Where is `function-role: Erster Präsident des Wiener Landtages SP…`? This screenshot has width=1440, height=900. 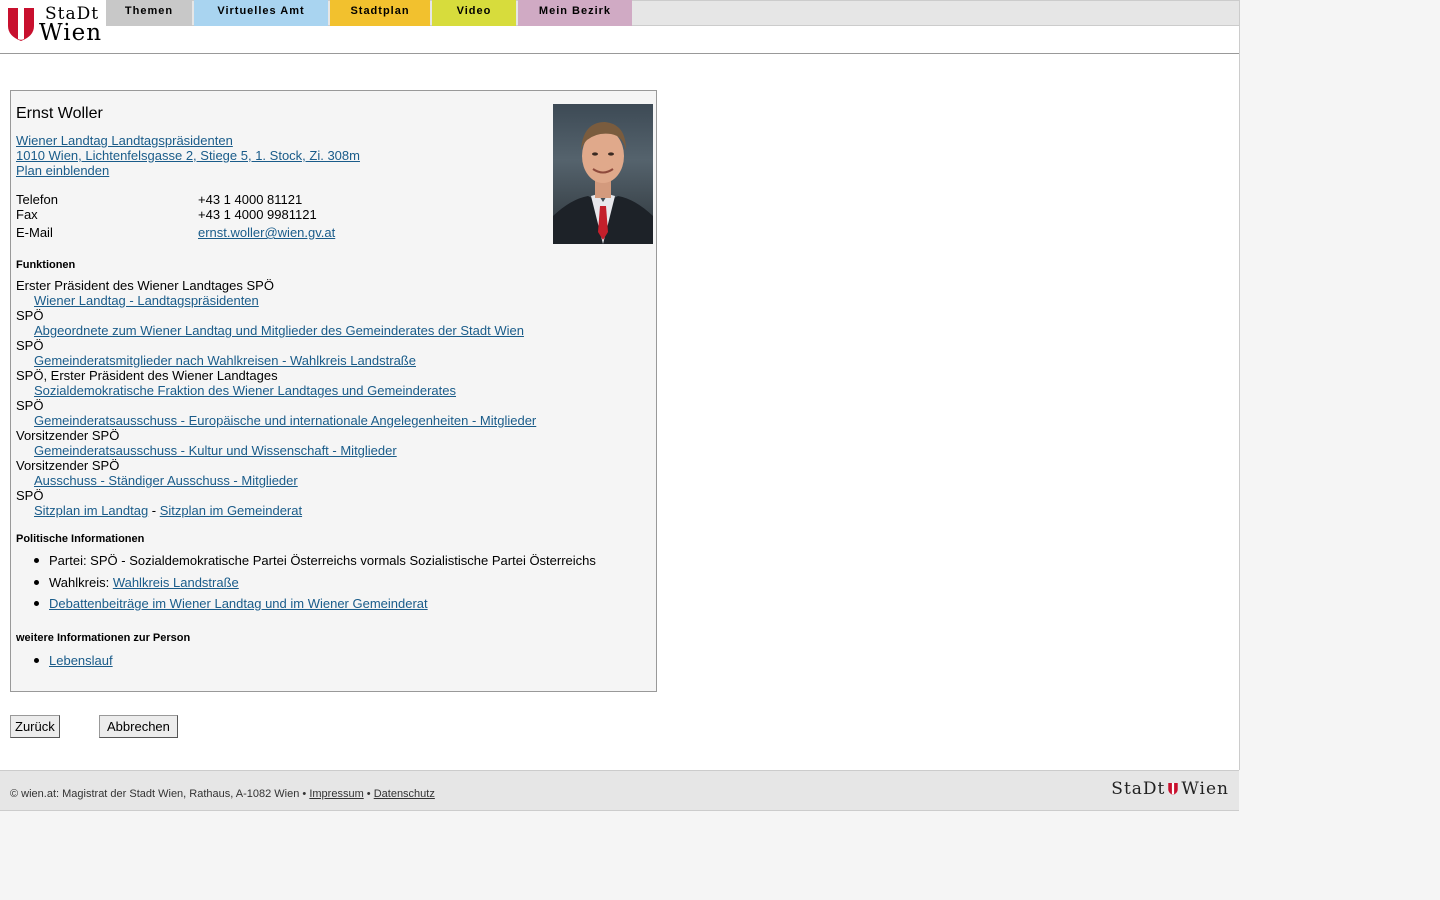
function-role: Erster Präsident des Wiener Landtages SP… is located at coordinates (145, 285).